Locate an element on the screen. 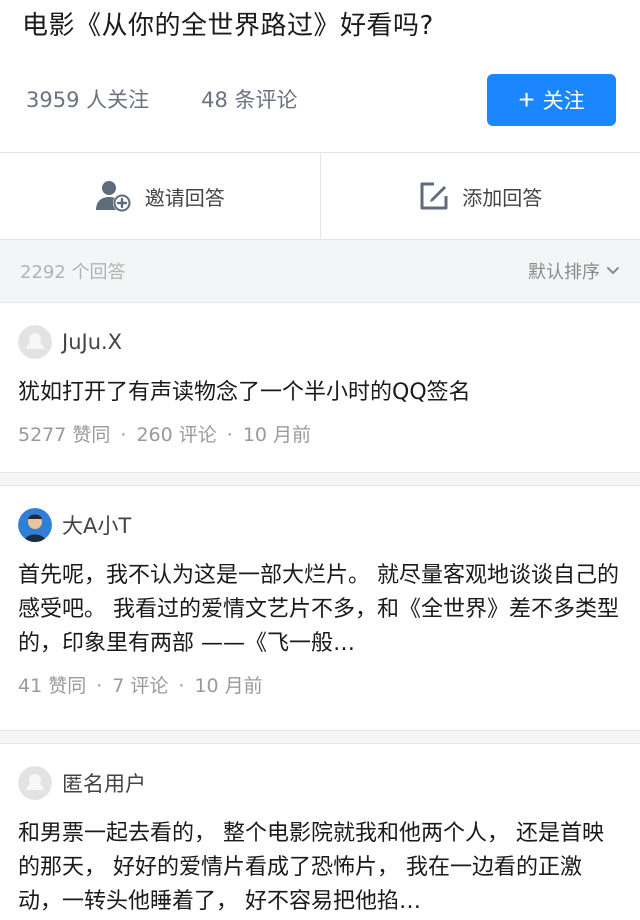 The height and width of the screenshot is (920, 640). comment-count: 260 评论 is located at coordinates (176, 435).